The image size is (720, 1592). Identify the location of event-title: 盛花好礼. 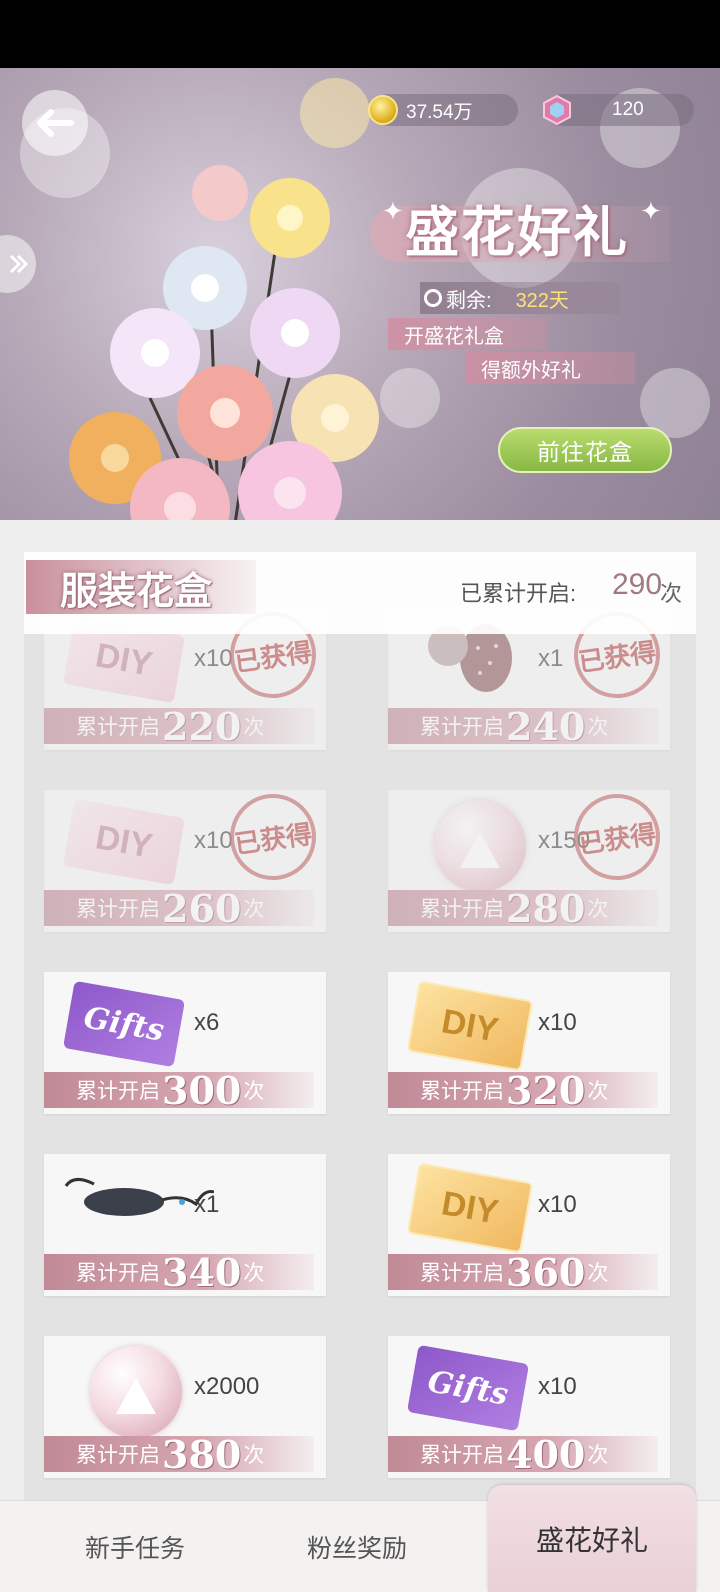
(517, 232).